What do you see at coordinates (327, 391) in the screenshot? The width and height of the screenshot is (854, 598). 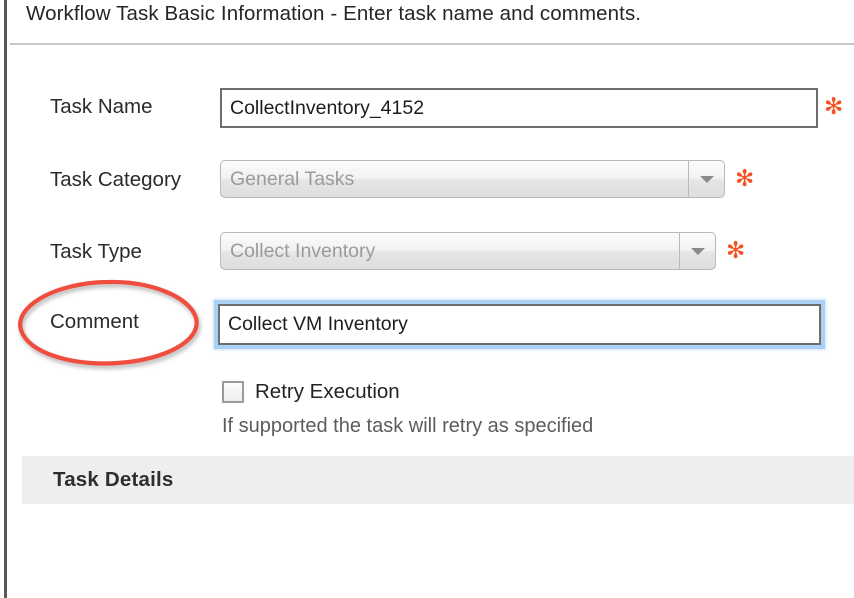 I see `retry-execution-label: Retry Execution` at bounding box center [327, 391].